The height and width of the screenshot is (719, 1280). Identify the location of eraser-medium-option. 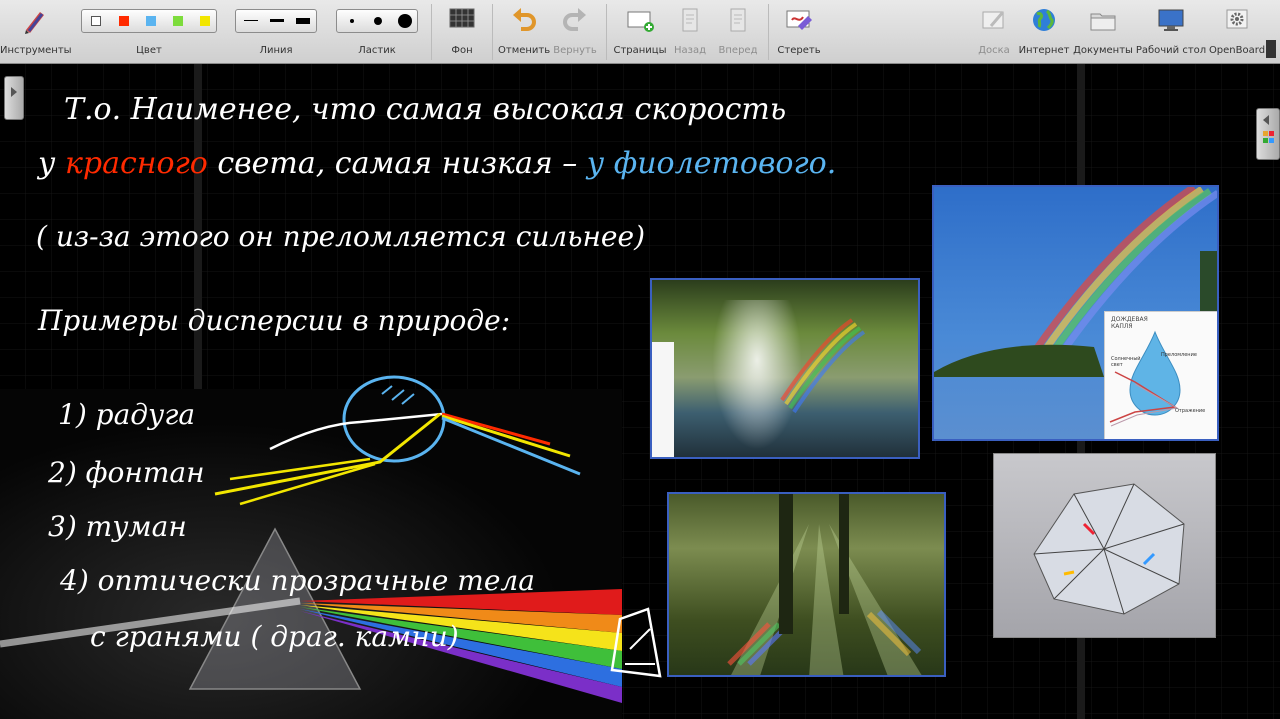
(378, 21).